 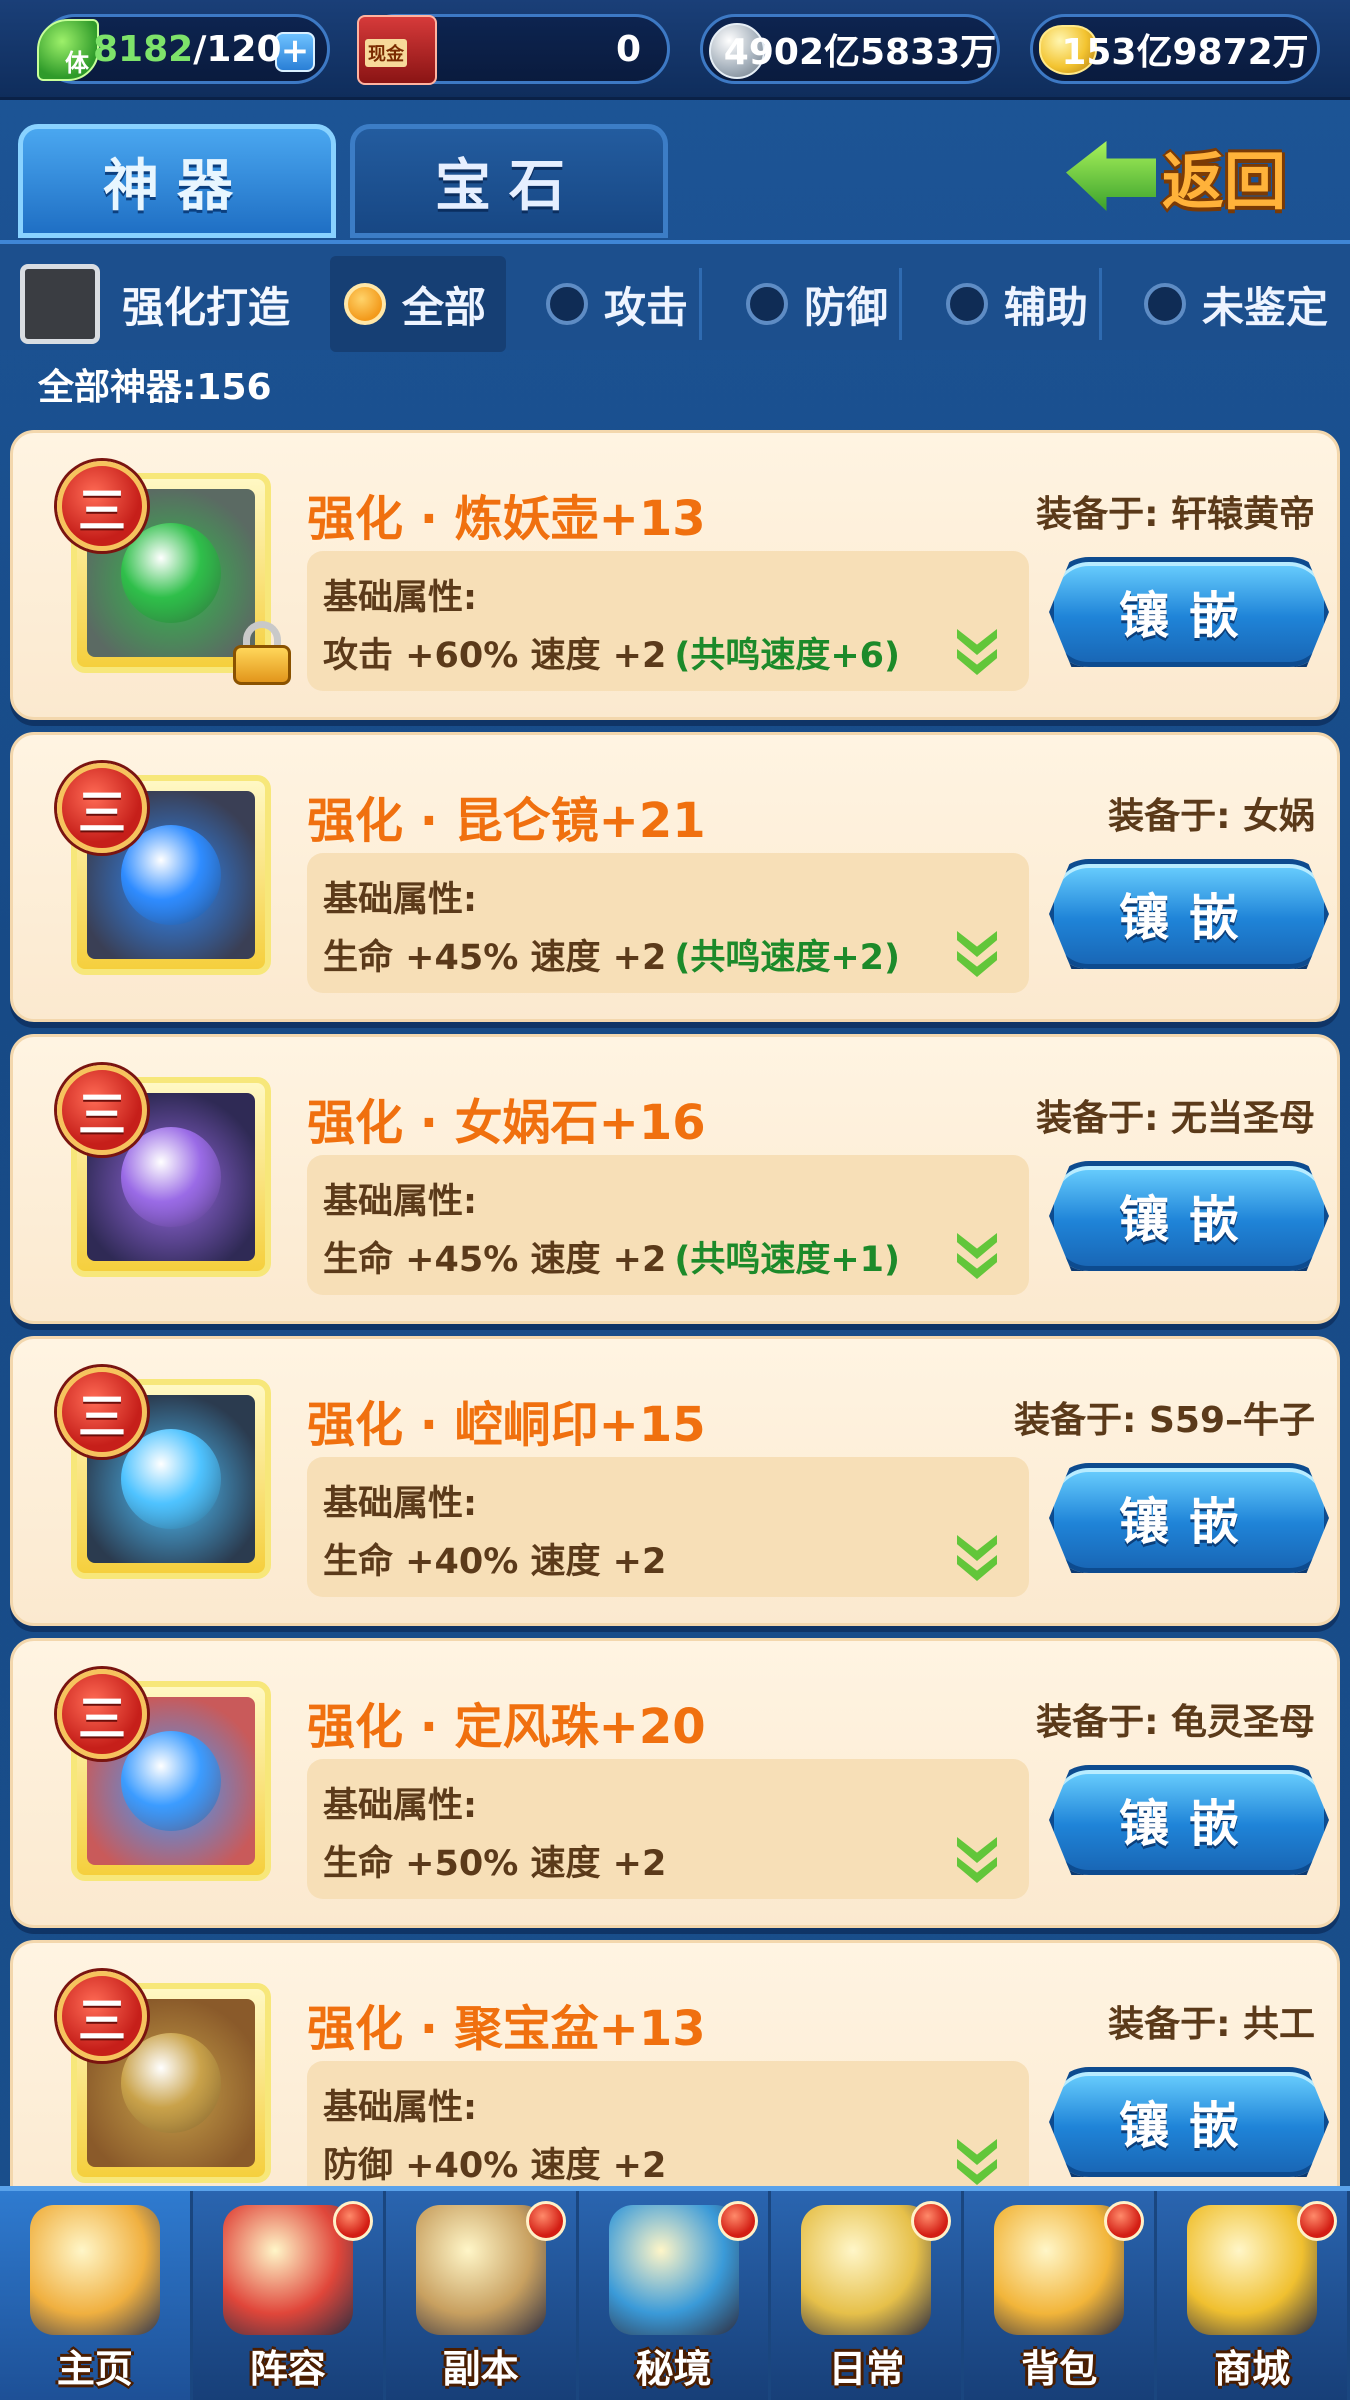 I want to click on nav-label: 主页, so click(x=94, y=2369).